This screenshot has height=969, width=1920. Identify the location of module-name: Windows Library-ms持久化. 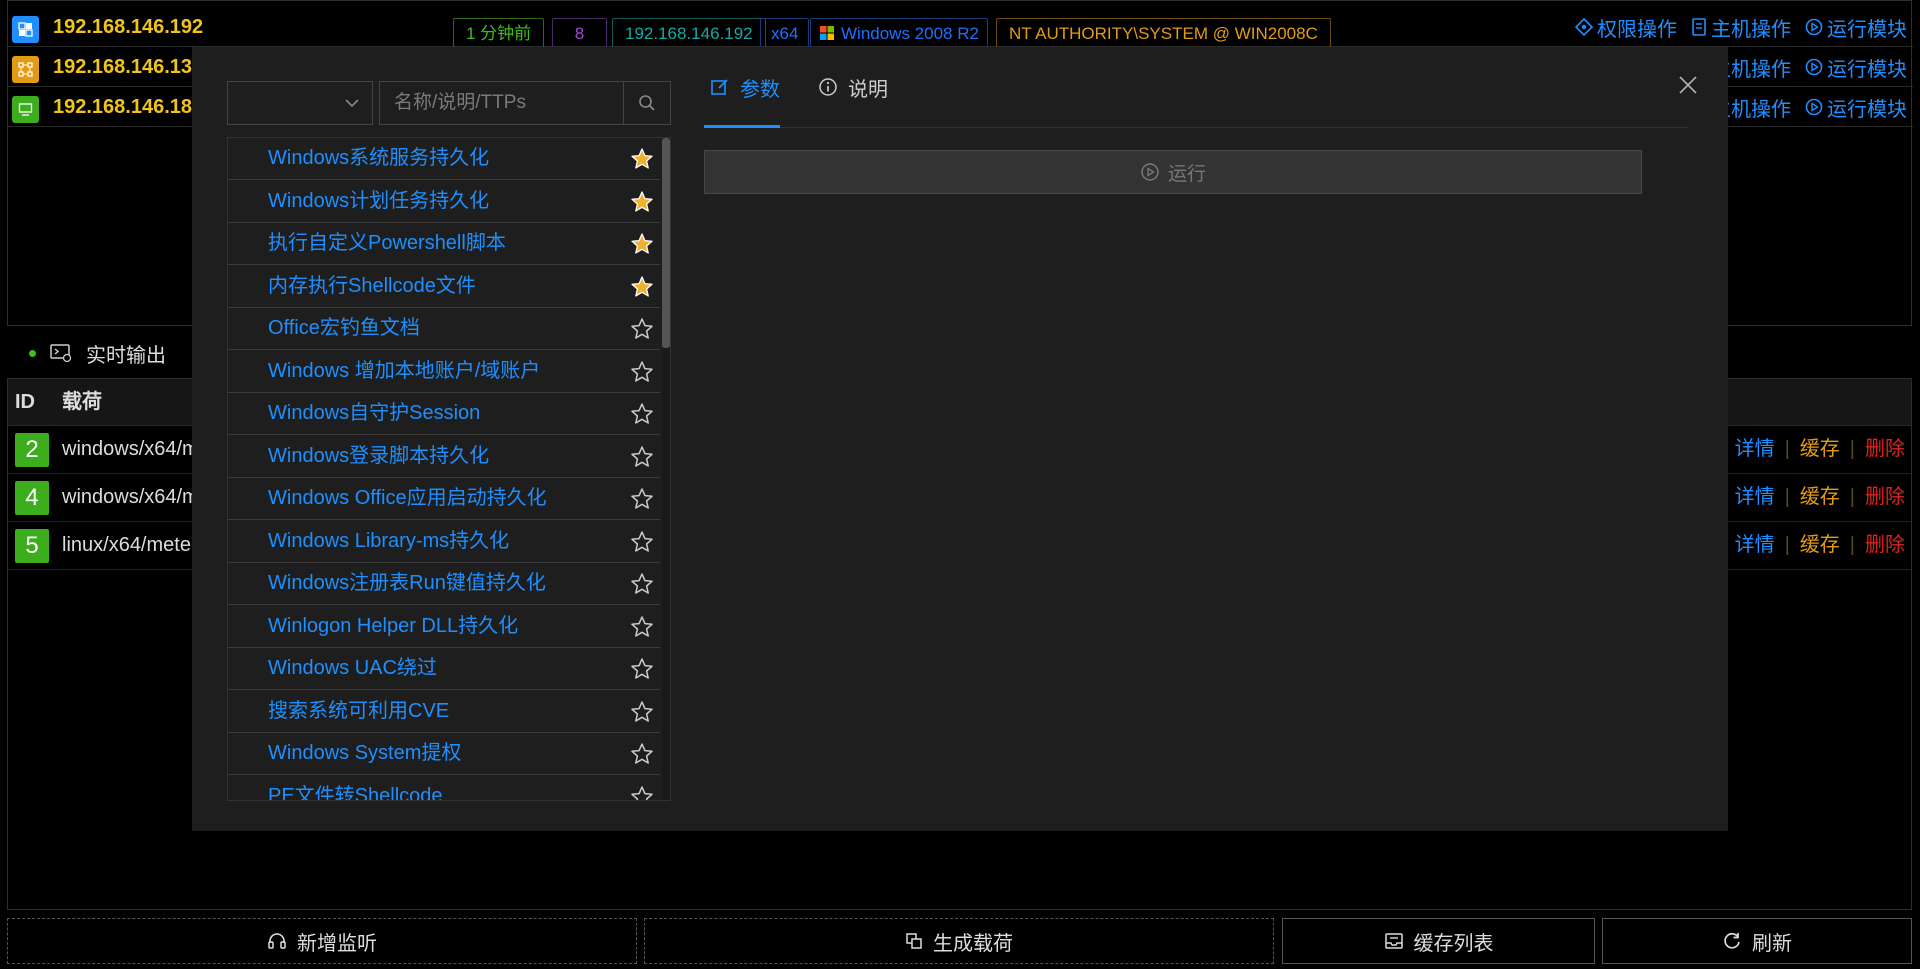
(389, 540).